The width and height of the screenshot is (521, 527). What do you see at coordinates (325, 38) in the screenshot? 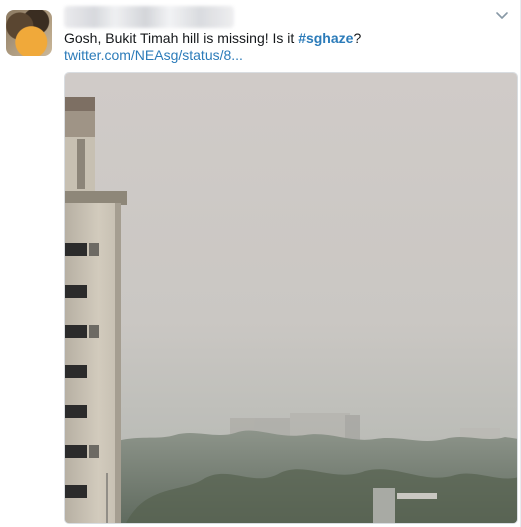
I see `hashtag-link: #sghaze` at bounding box center [325, 38].